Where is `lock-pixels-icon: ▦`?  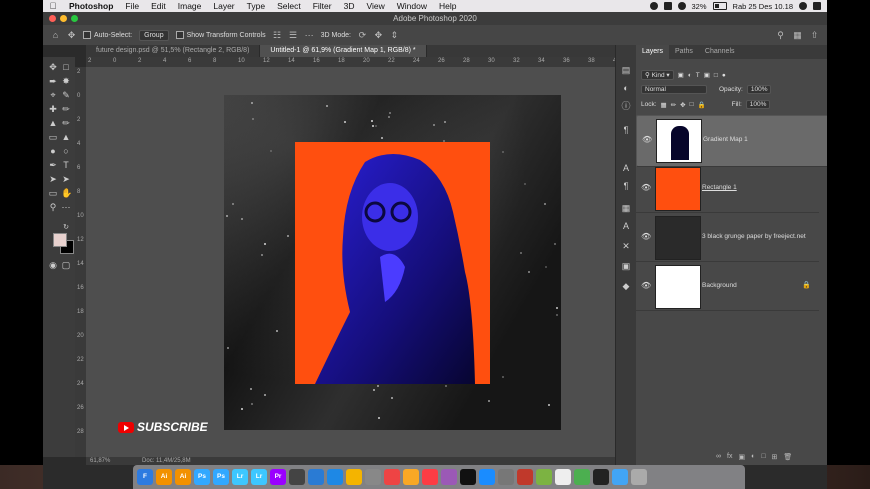 lock-pixels-icon: ▦ is located at coordinates (664, 105).